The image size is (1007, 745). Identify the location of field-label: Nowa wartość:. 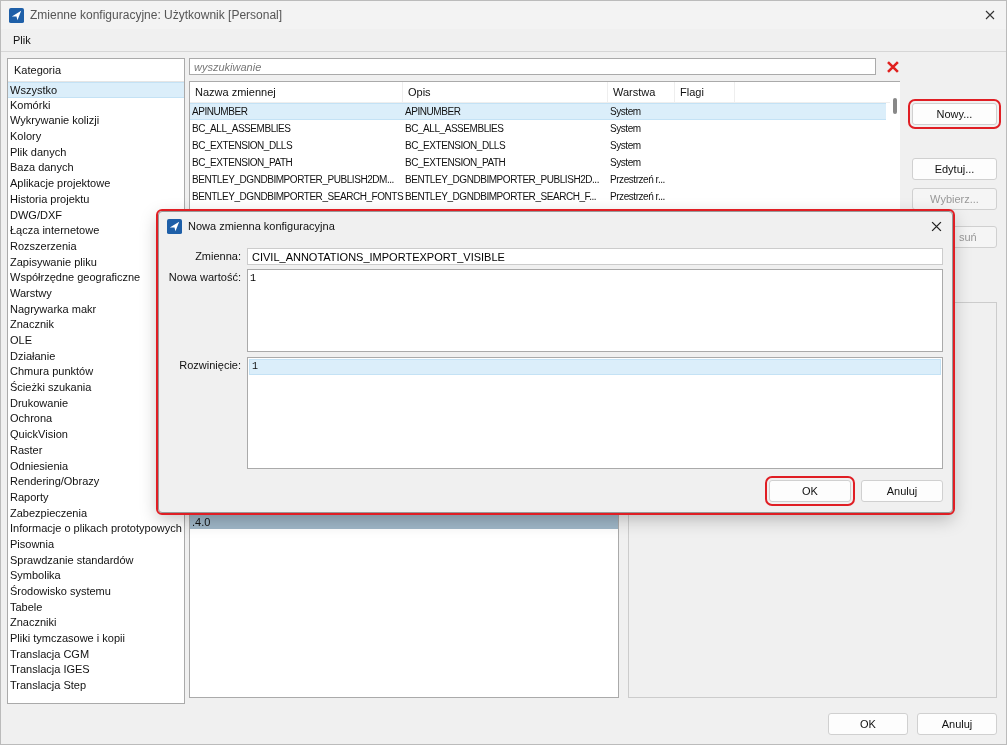
(204, 277).